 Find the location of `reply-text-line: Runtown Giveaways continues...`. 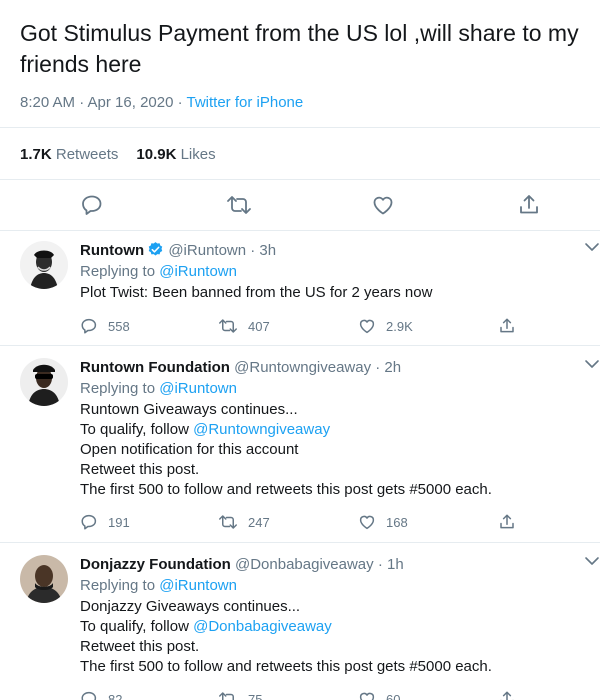

reply-text-line: Runtown Giveaways continues... is located at coordinates (189, 409).